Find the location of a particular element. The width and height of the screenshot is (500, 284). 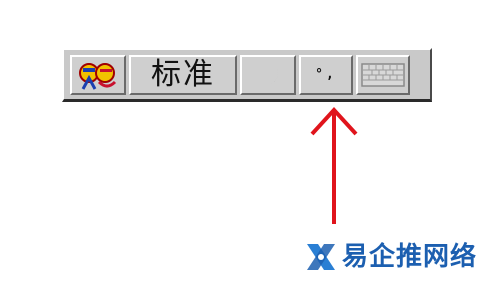

input-mode-label: 标准 is located at coordinates (183, 74).